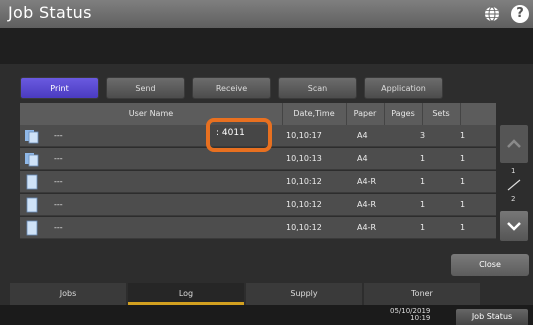 The image size is (533, 325). Describe the element at coordinates (230, 133) in the screenshot. I see `highlighted-user-id: : 4011` at that location.